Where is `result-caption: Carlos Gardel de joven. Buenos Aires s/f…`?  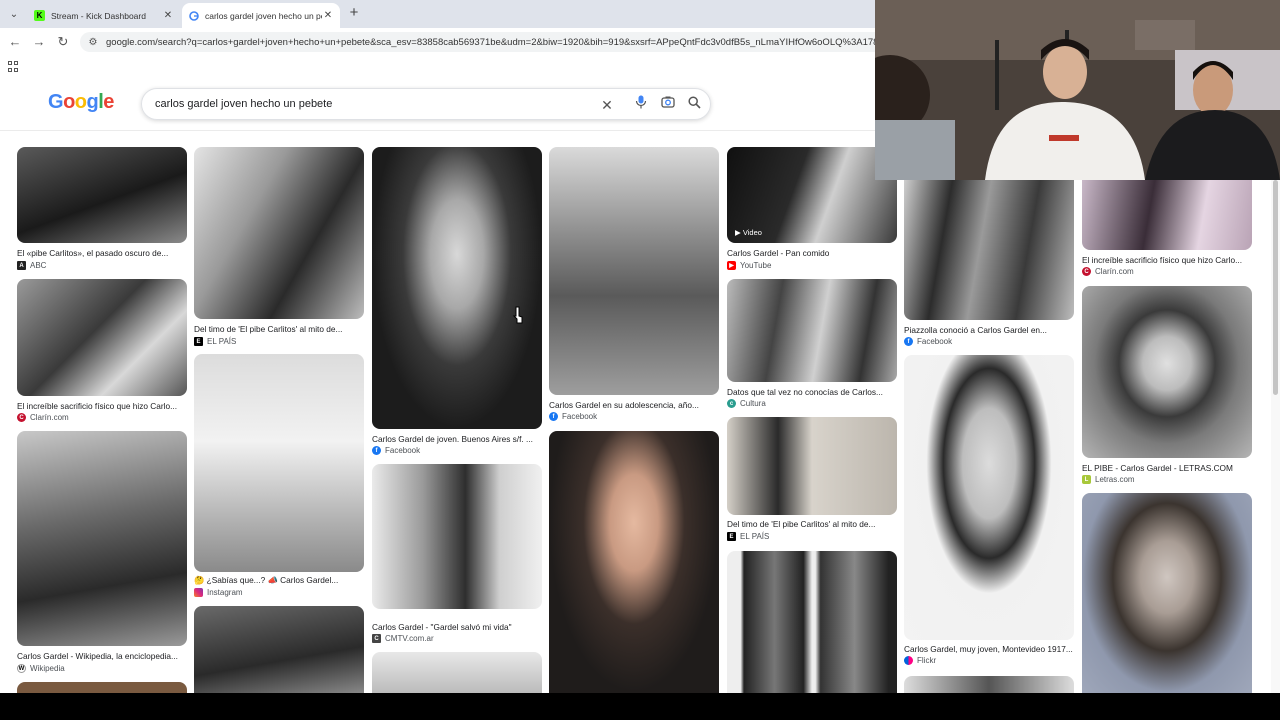
result-caption: Carlos Gardel de joven. Buenos Aires s/f… is located at coordinates (457, 439).